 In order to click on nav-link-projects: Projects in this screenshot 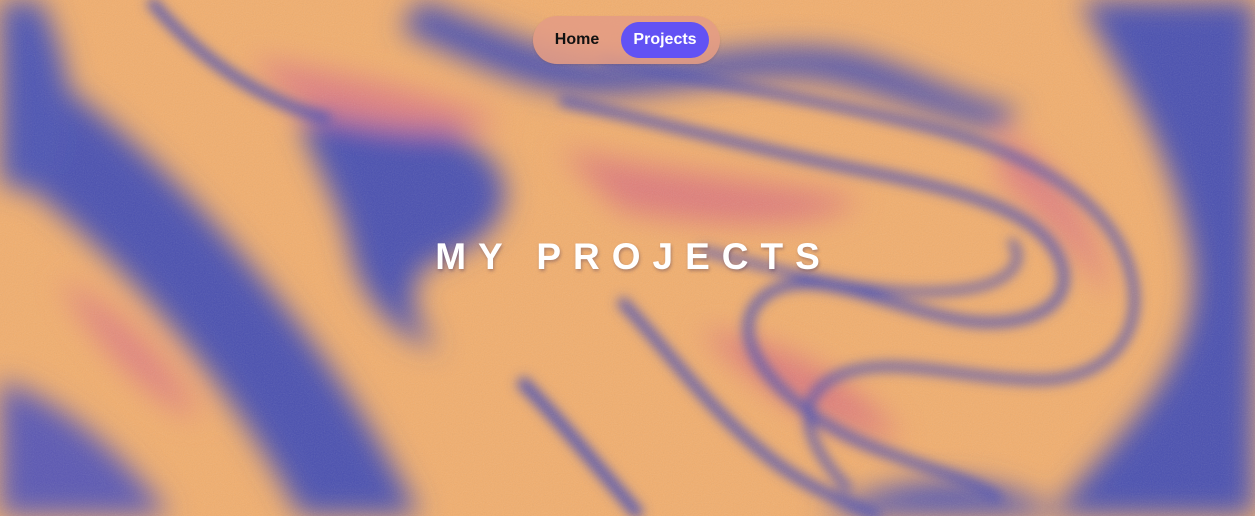, I will do `click(665, 40)`.